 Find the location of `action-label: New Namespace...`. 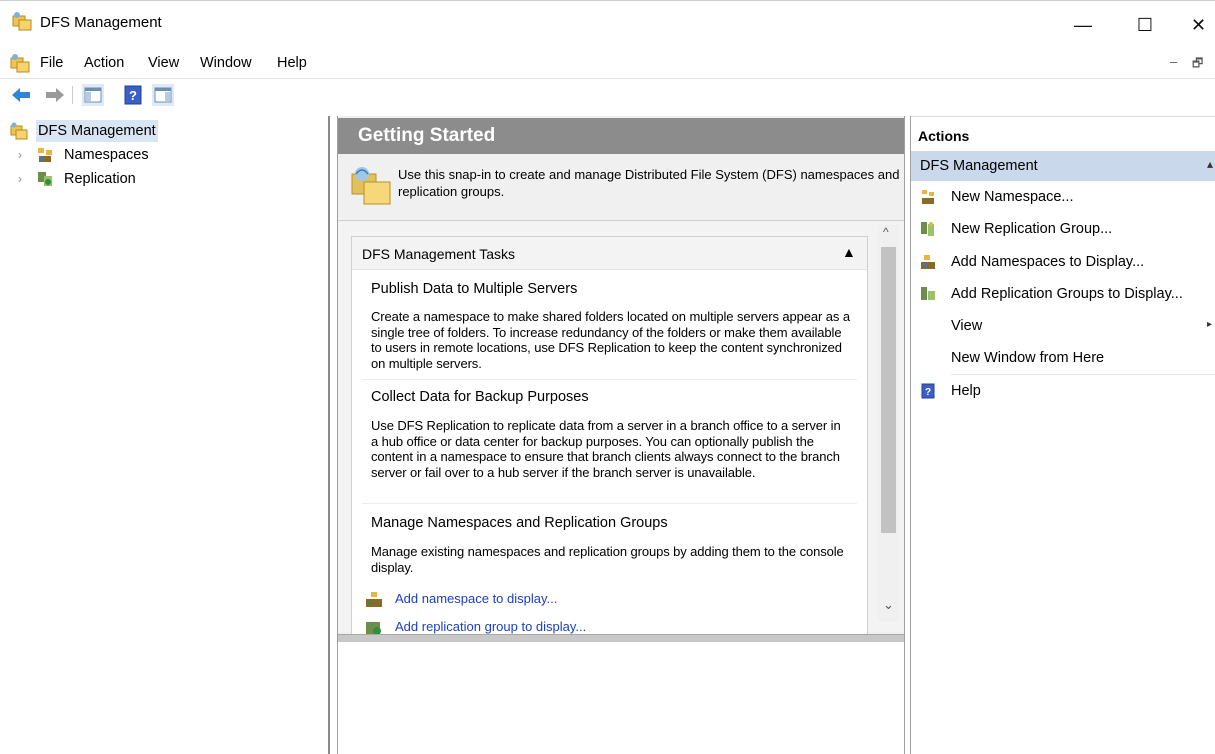

action-label: New Namespace... is located at coordinates (1012, 197).